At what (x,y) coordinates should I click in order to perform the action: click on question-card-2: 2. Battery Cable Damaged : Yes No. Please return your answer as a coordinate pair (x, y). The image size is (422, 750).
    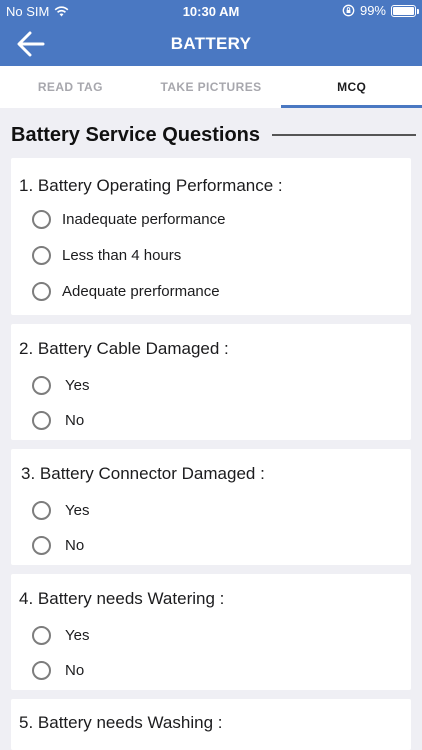
    Looking at the image, I should click on (211, 382).